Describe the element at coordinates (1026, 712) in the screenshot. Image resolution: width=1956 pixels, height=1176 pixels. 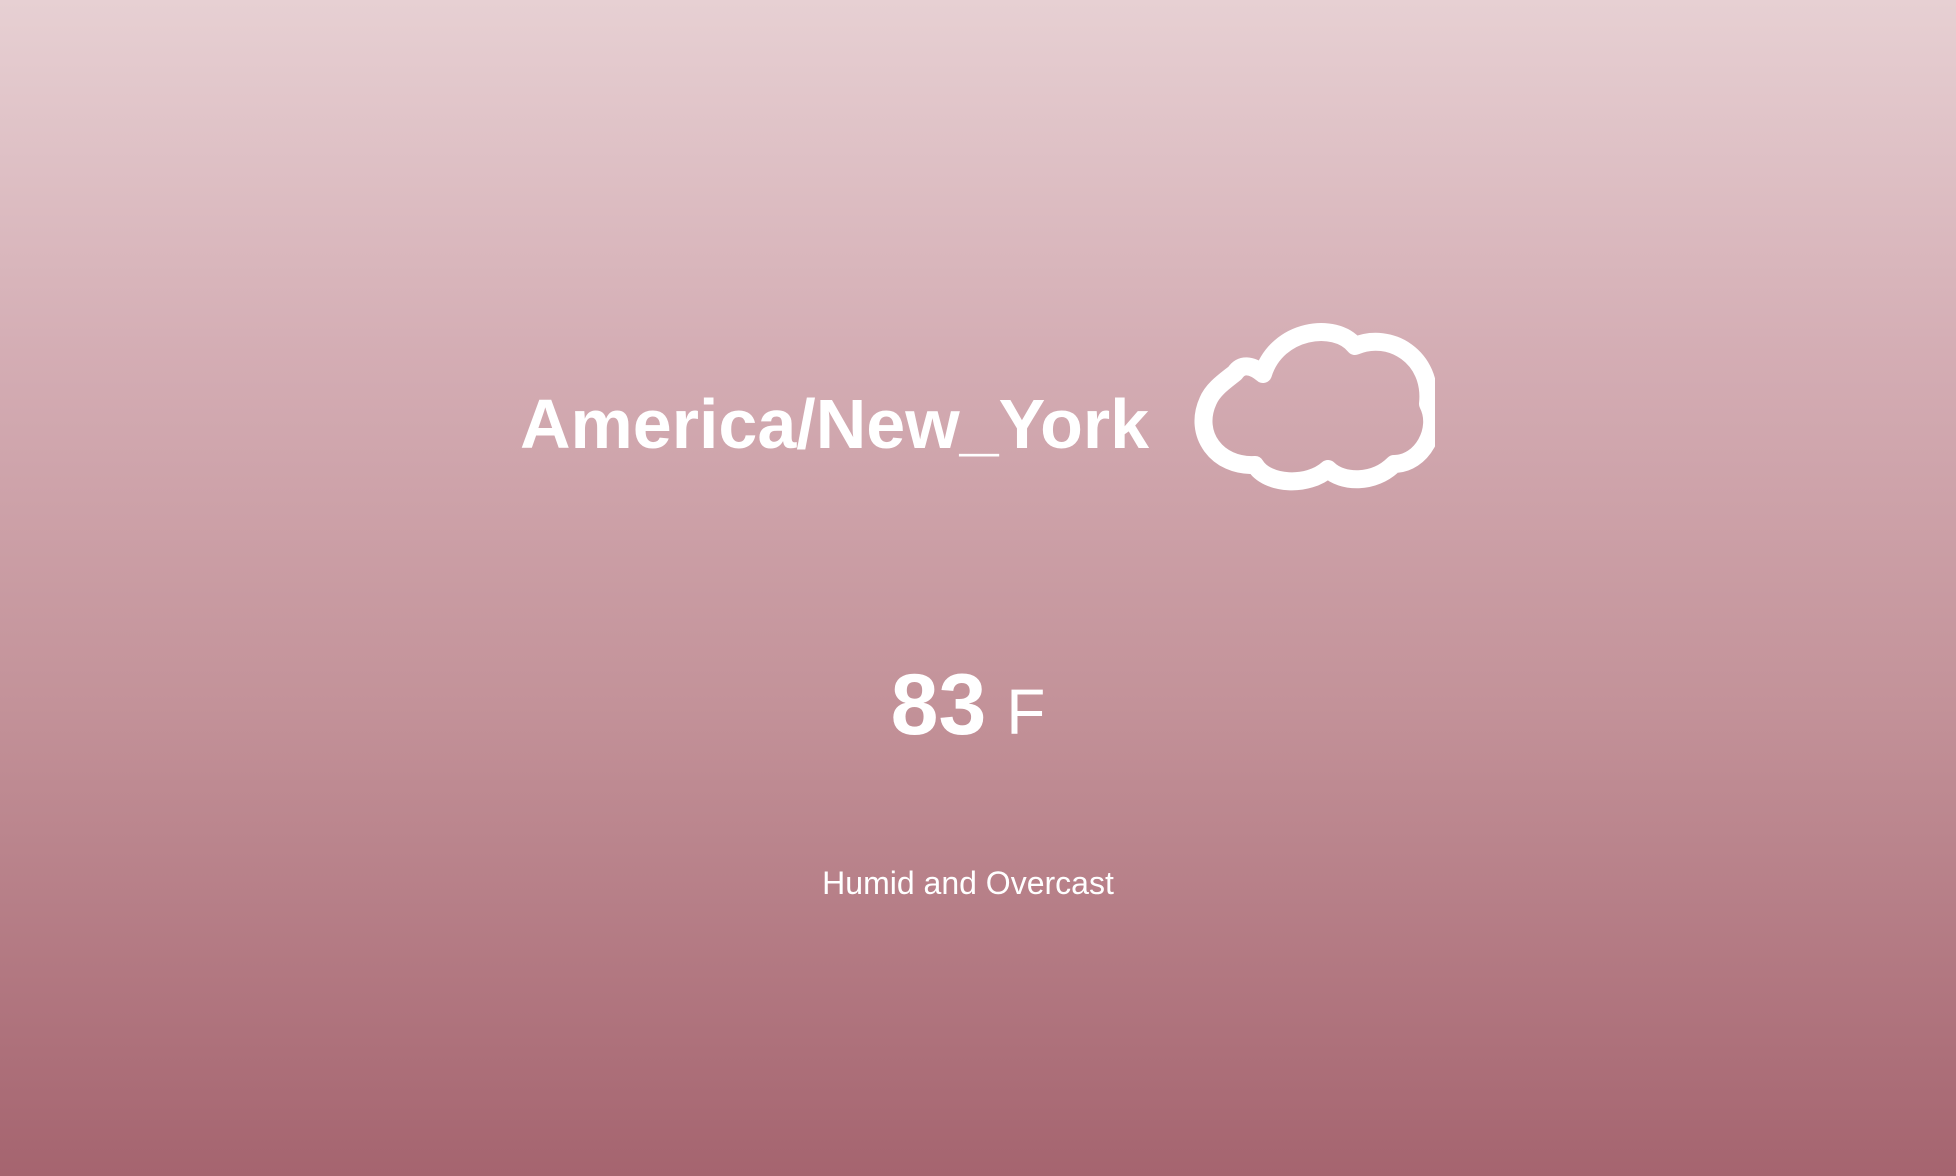
I see `temperature-unit: F` at that location.